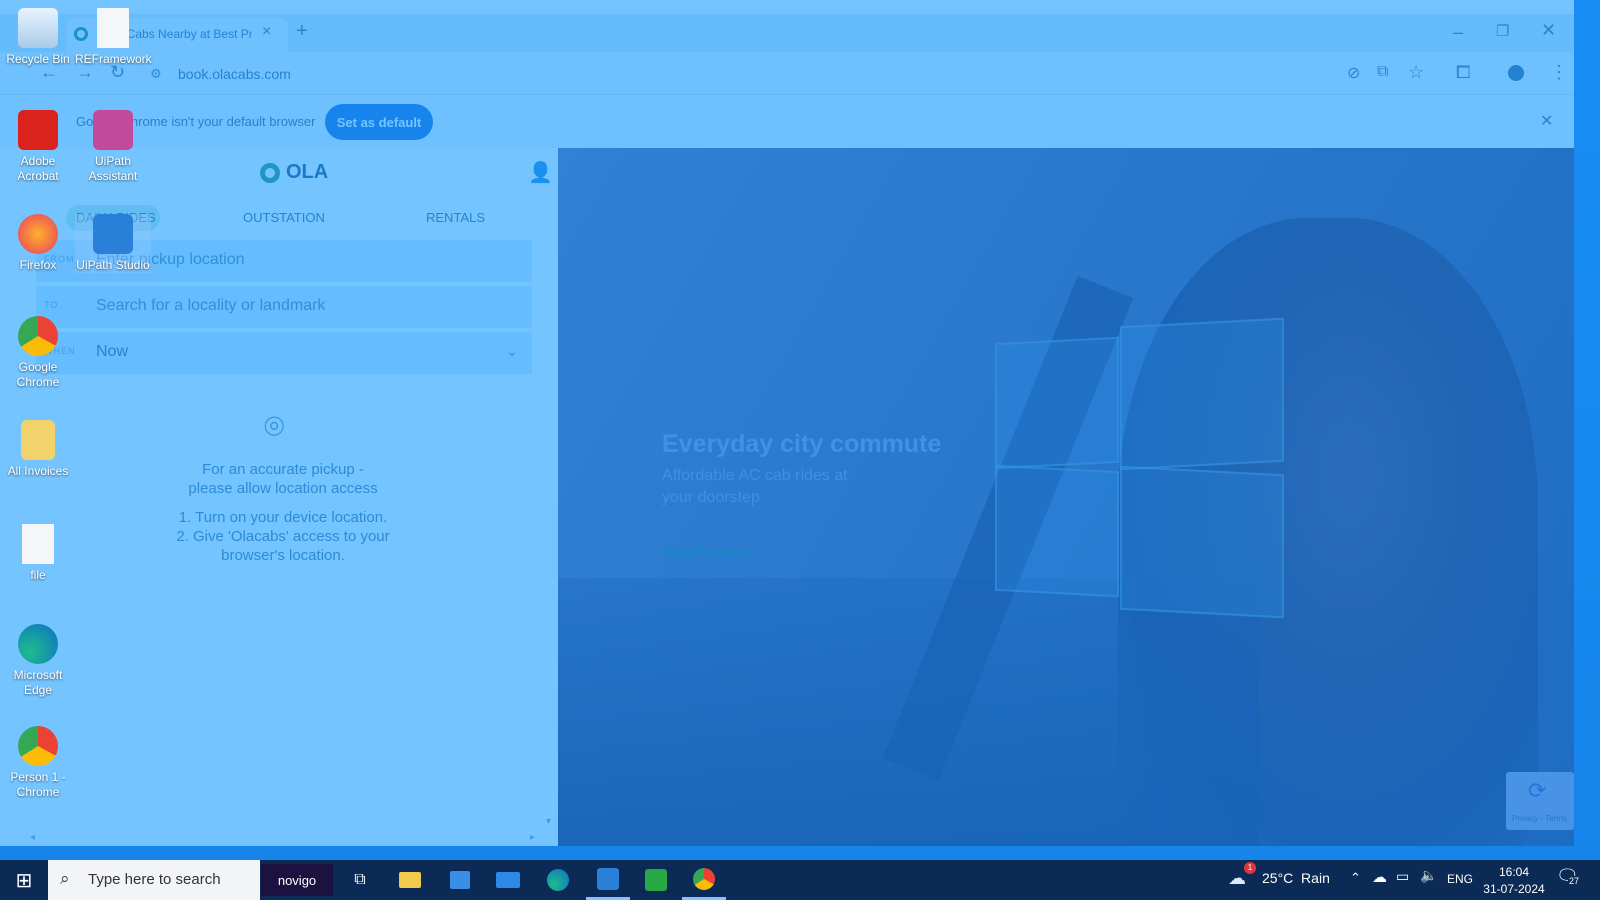 This screenshot has height=900, width=1600. Describe the element at coordinates (1516, 73) in the screenshot. I see `profile-icon` at that location.